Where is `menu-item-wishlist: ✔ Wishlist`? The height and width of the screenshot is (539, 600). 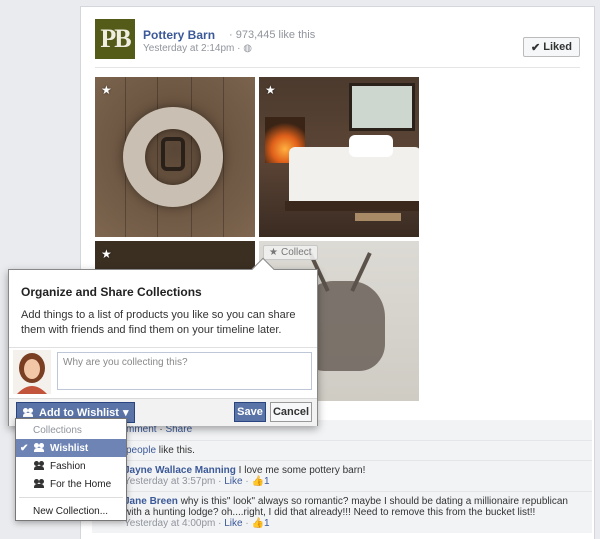 menu-item-wishlist: ✔ Wishlist is located at coordinates (71, 448).